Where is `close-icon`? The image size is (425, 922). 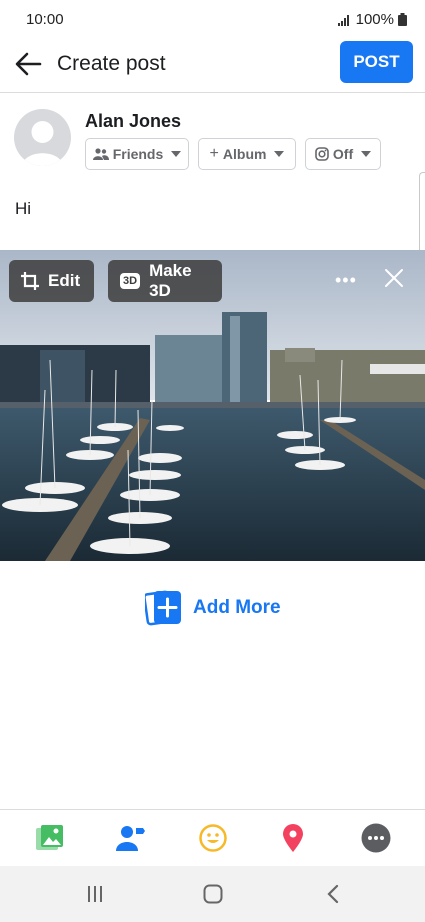 close-icon is located at coordinates (394, 278).